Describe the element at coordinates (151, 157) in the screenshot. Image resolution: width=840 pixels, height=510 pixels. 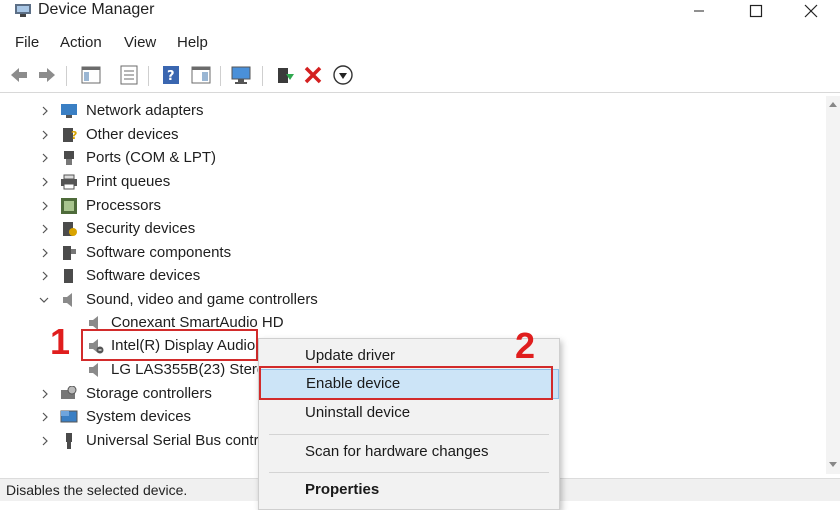
I see `tree-item-label: Ports (COM & LPT)` at that location.